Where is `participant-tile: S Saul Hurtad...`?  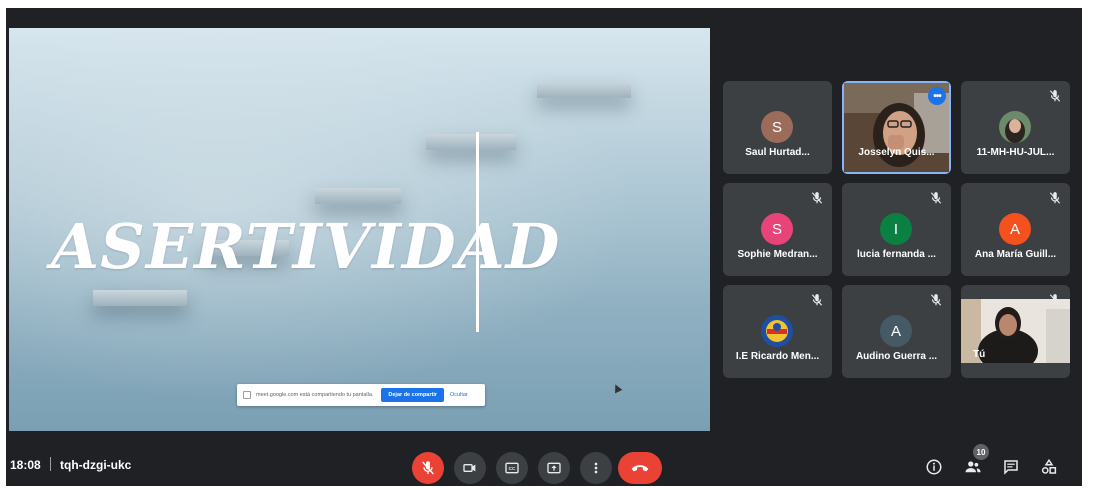 participant-tile: S Saul Hurtad... is located at coordinates (777, 127).